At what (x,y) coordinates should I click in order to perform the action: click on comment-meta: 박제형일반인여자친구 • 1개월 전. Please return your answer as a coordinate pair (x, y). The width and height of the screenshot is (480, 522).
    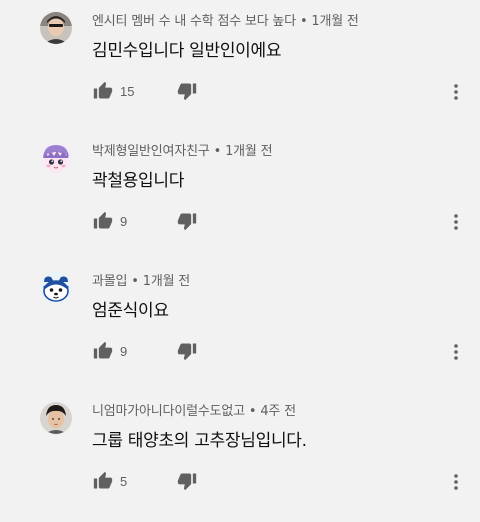
    Looking at the image, I should click on (182, 149).